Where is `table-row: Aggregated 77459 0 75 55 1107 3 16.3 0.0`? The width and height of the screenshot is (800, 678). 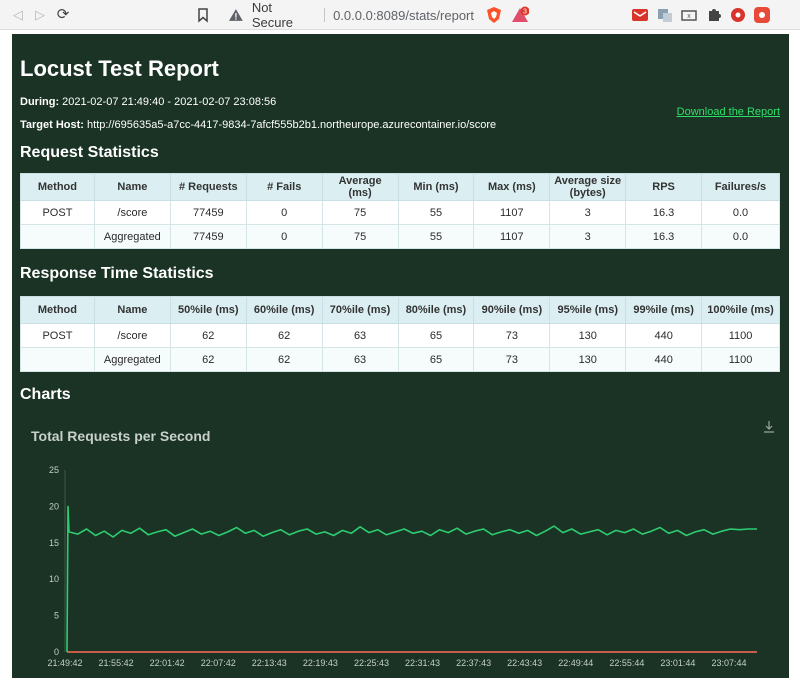
table-row: Aggregated 77459 0 75 55 1107 3 16.3 0.0 is located at coordinates (400, 236).